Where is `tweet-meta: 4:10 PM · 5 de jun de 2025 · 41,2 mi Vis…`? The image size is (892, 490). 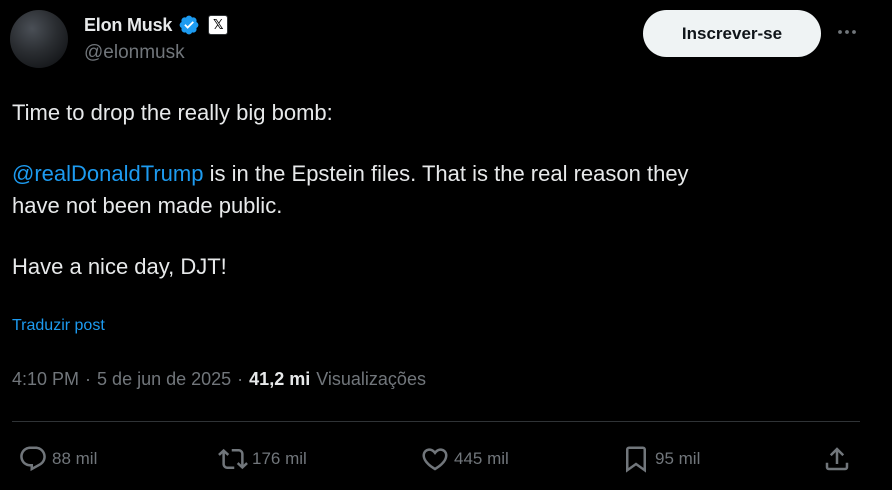
tweet-meta: 4:10 PM · 5 de jun de 2025 · 41,2 mi Vis… is located at coordinates (219, 379).